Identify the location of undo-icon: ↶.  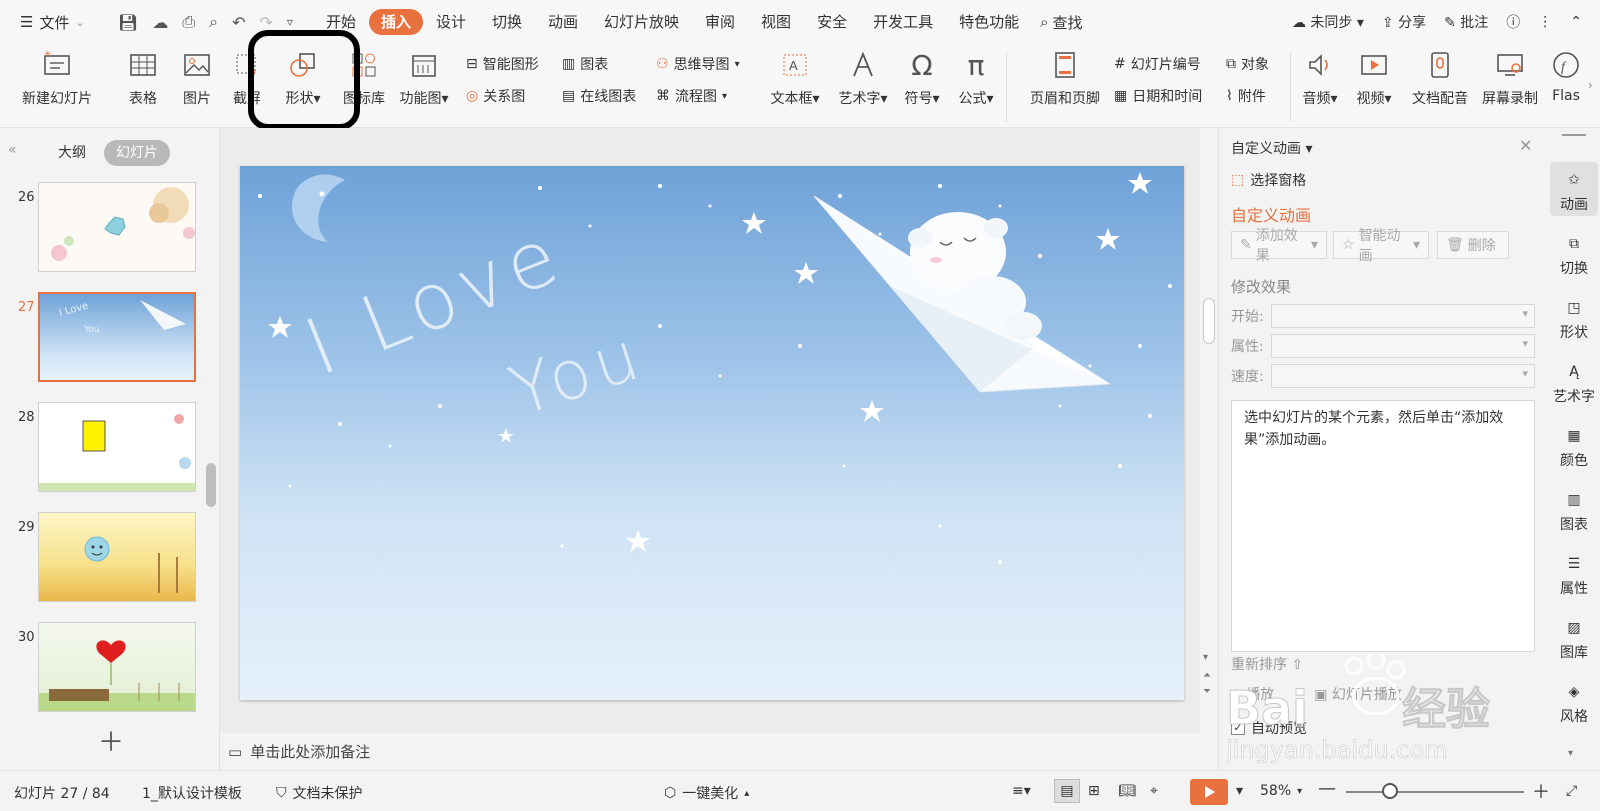
(238, 22).